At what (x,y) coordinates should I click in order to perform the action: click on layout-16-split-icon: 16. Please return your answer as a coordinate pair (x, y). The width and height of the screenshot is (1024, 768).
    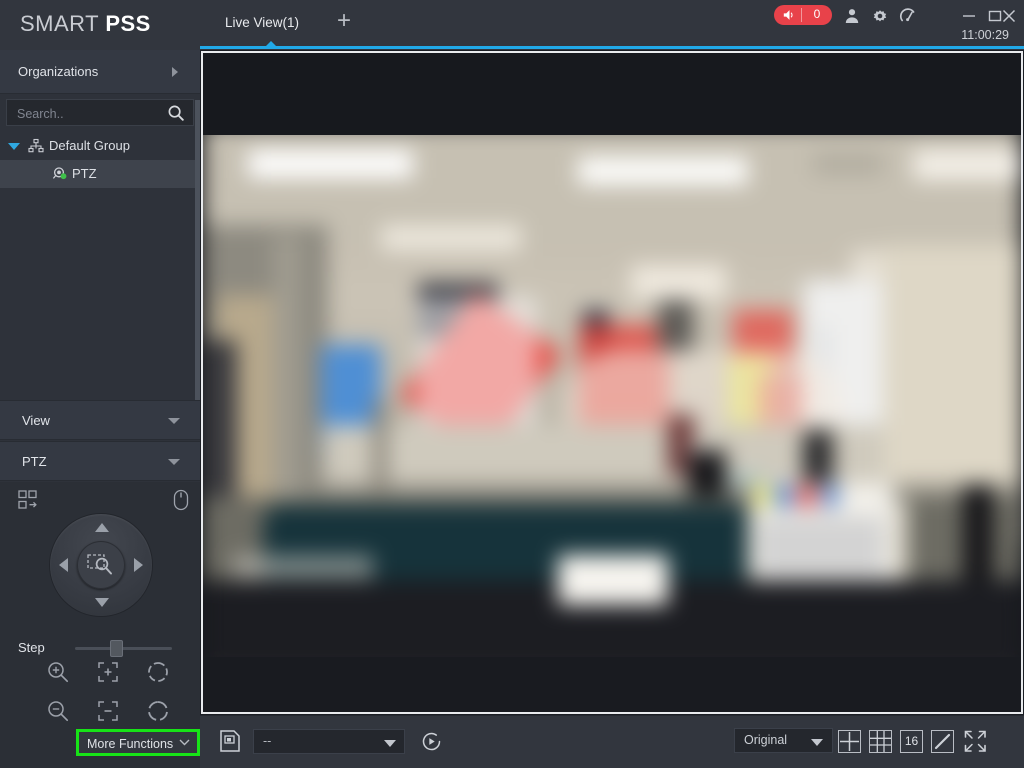
    Looking at the image, I should click on (911, 741).